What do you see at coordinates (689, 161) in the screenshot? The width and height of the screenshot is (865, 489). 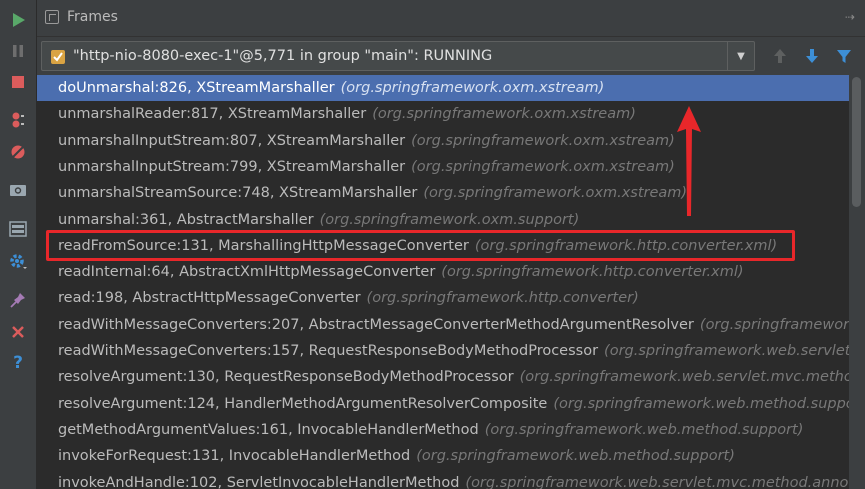 I see `red-arrow-annotation` at bounding box center [689, 161].